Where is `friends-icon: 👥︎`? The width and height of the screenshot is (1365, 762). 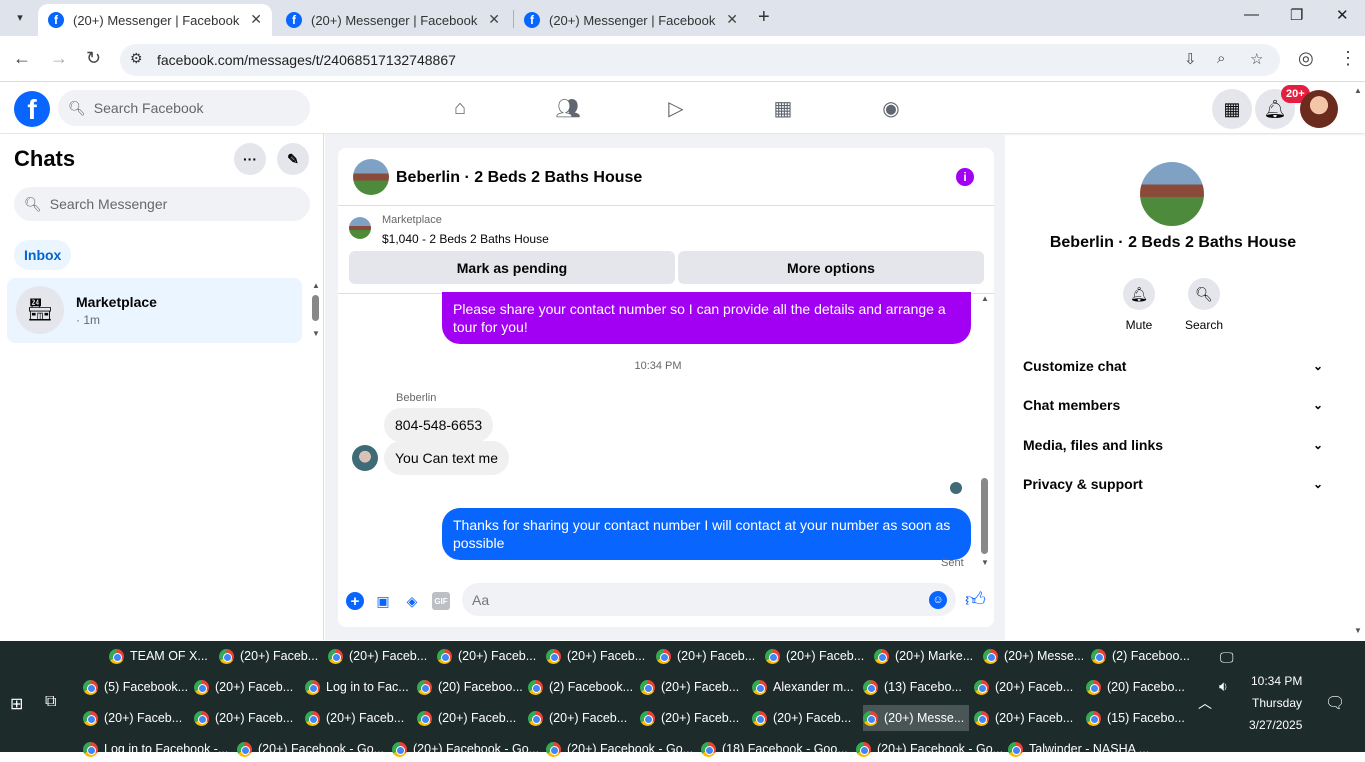 friends-icon: 👥︎ is located at coordinates (568, 108).